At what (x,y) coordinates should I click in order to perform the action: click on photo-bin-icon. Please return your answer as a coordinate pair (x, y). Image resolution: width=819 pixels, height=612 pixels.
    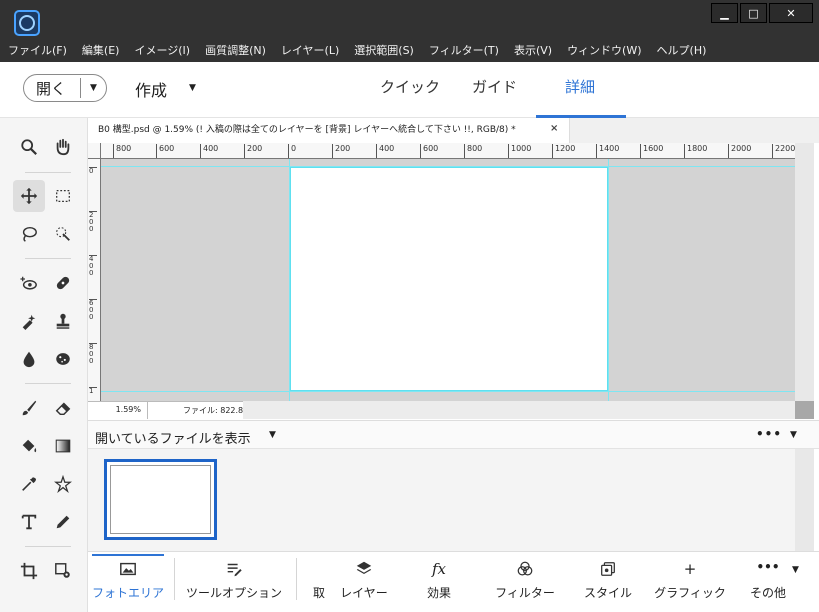
    Looking at the image, I should click on (128, 565).